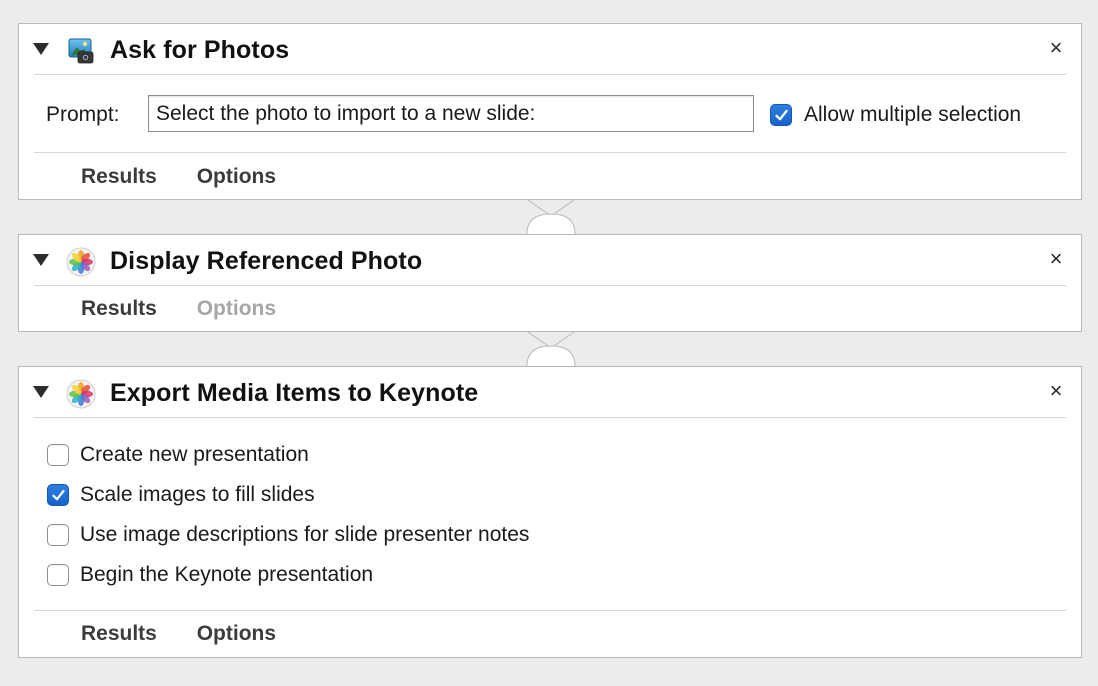 The height and width of the screenshot is (686, 1098). What do you see at coordinates (200, 50) in the screenshot?
I see `action-title: Ask for Photos` at bounding box center [200, 50].